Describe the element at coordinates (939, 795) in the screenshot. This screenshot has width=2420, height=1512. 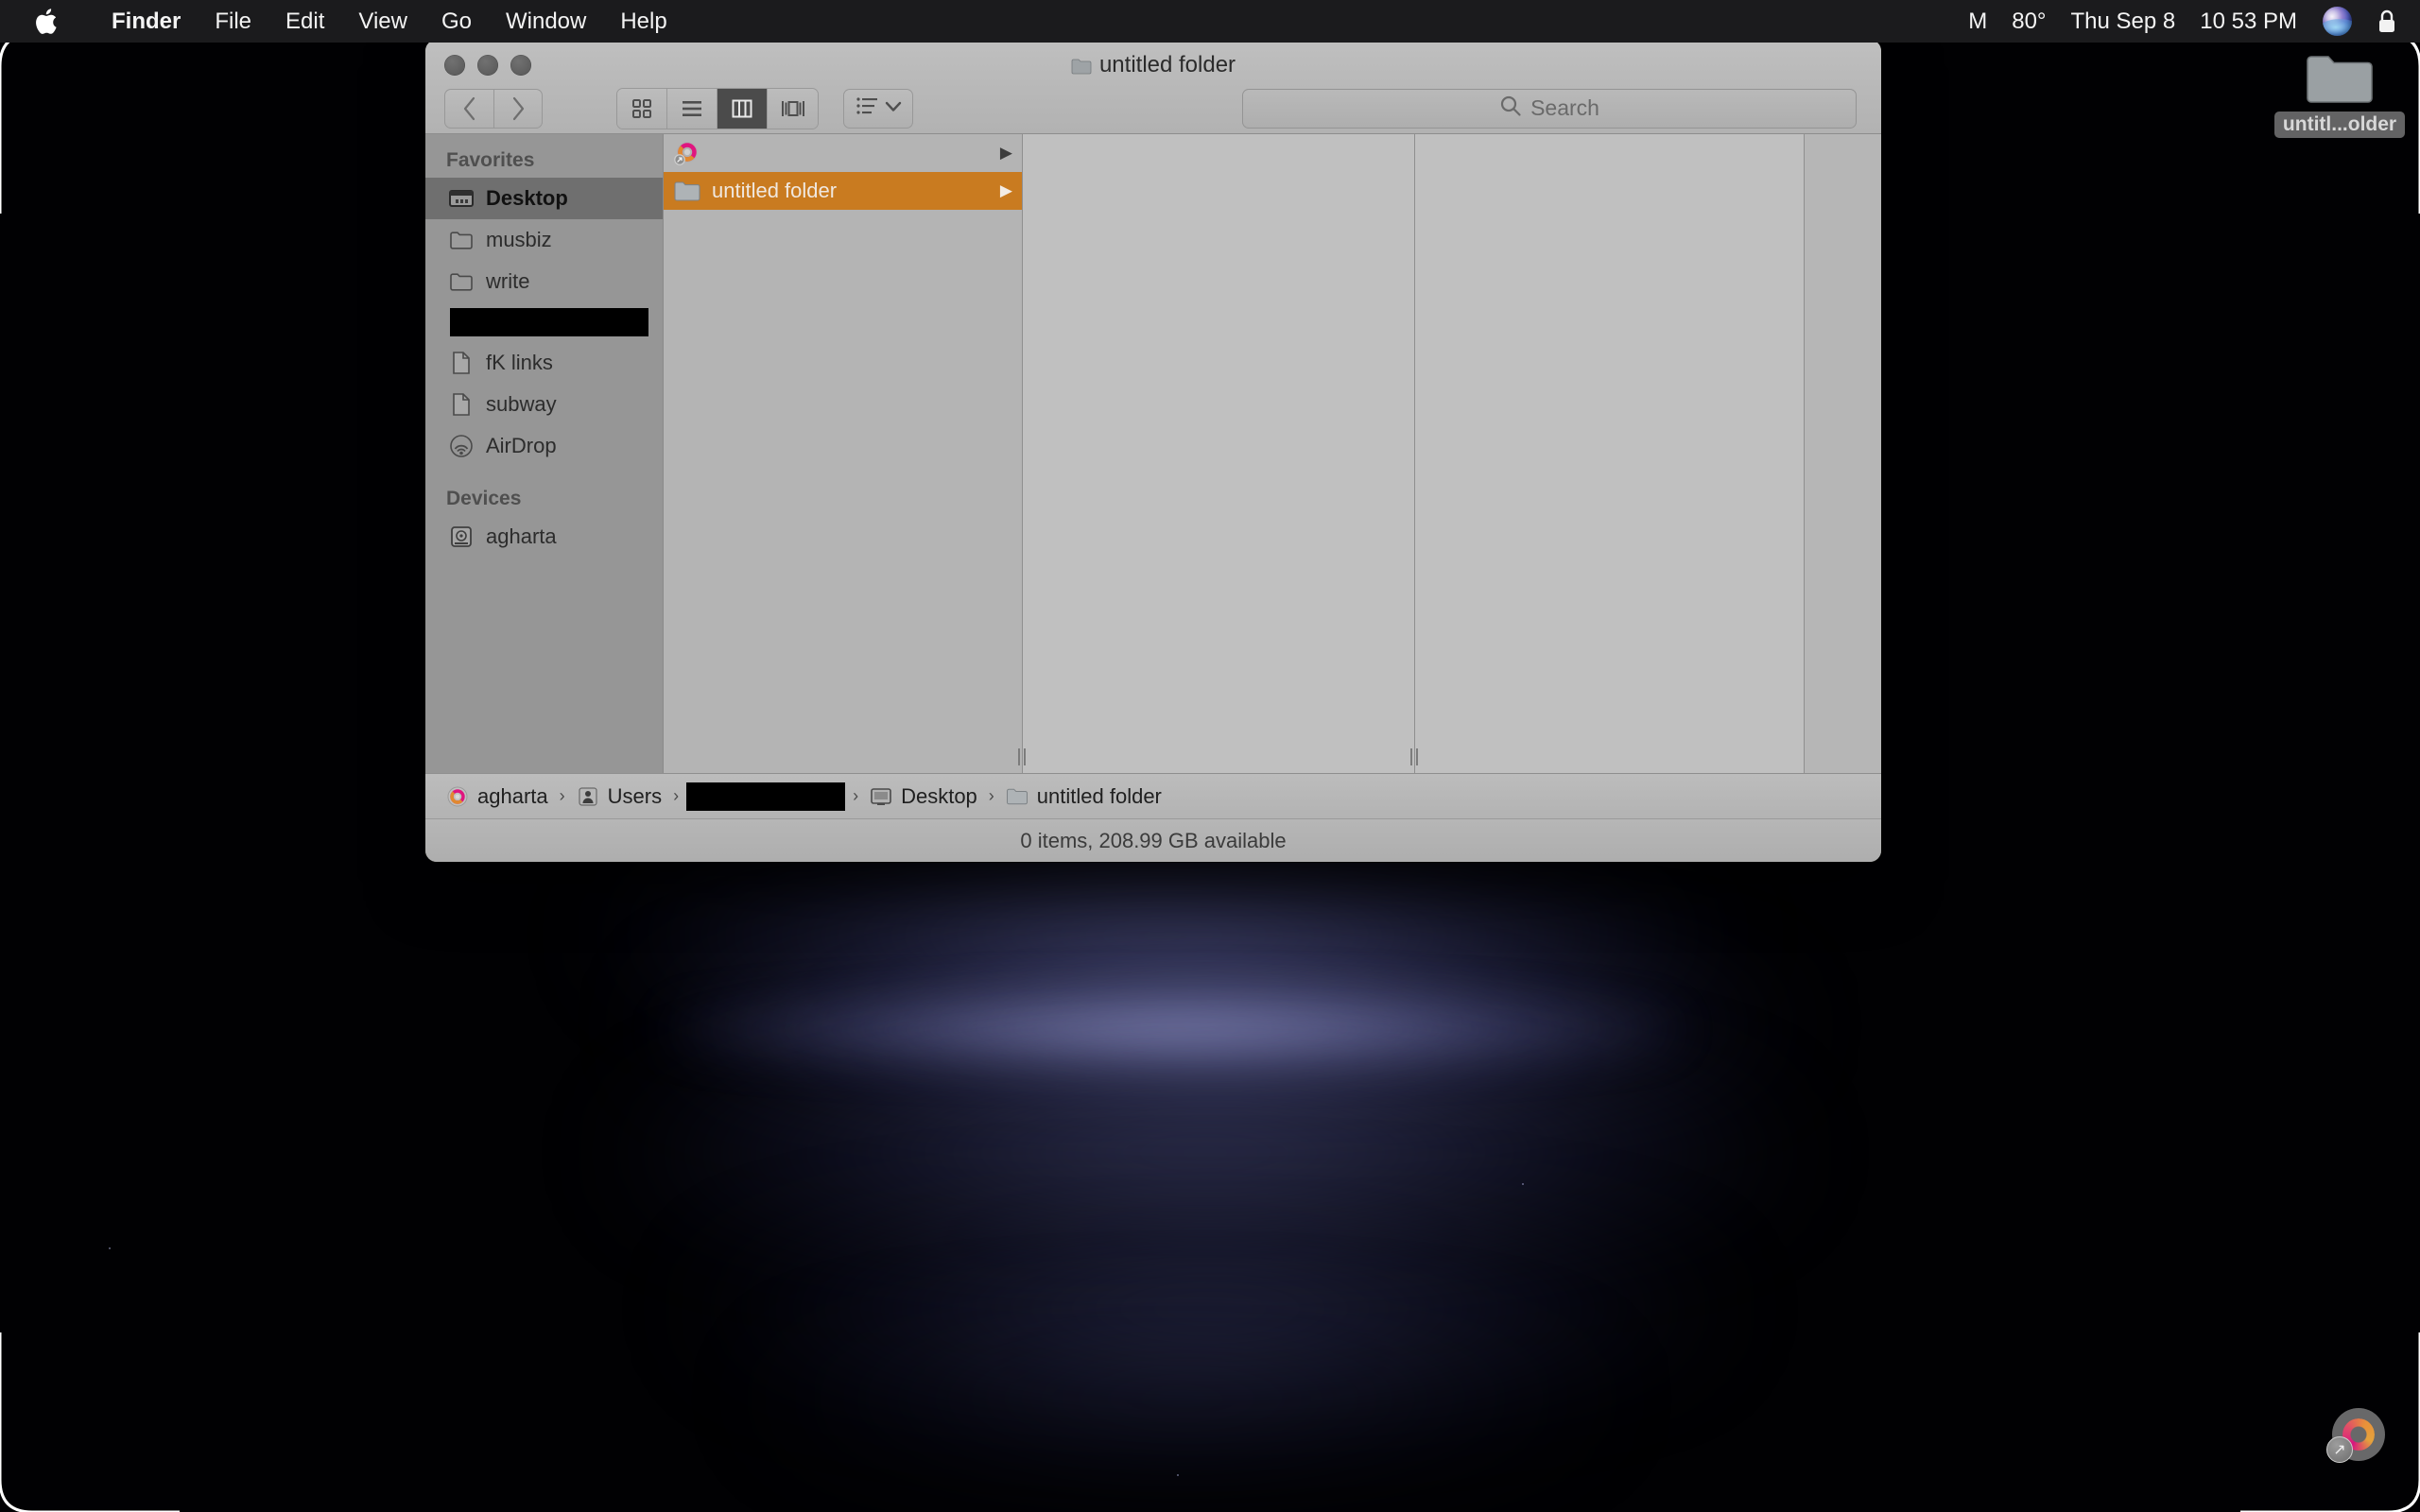
I see `breadcrumb-label: Desktop` at that location.